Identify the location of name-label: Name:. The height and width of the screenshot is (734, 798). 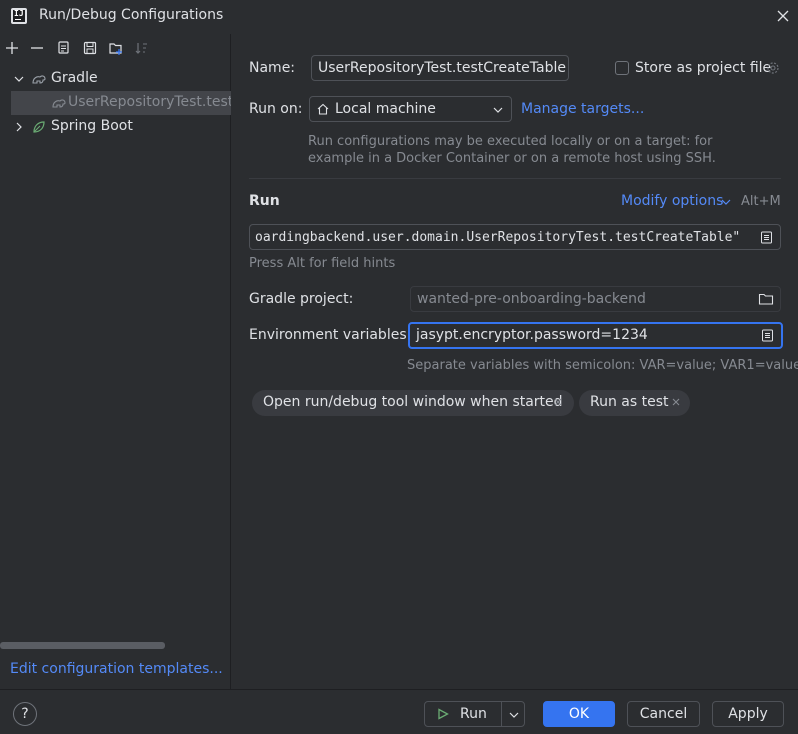
(272, 68).